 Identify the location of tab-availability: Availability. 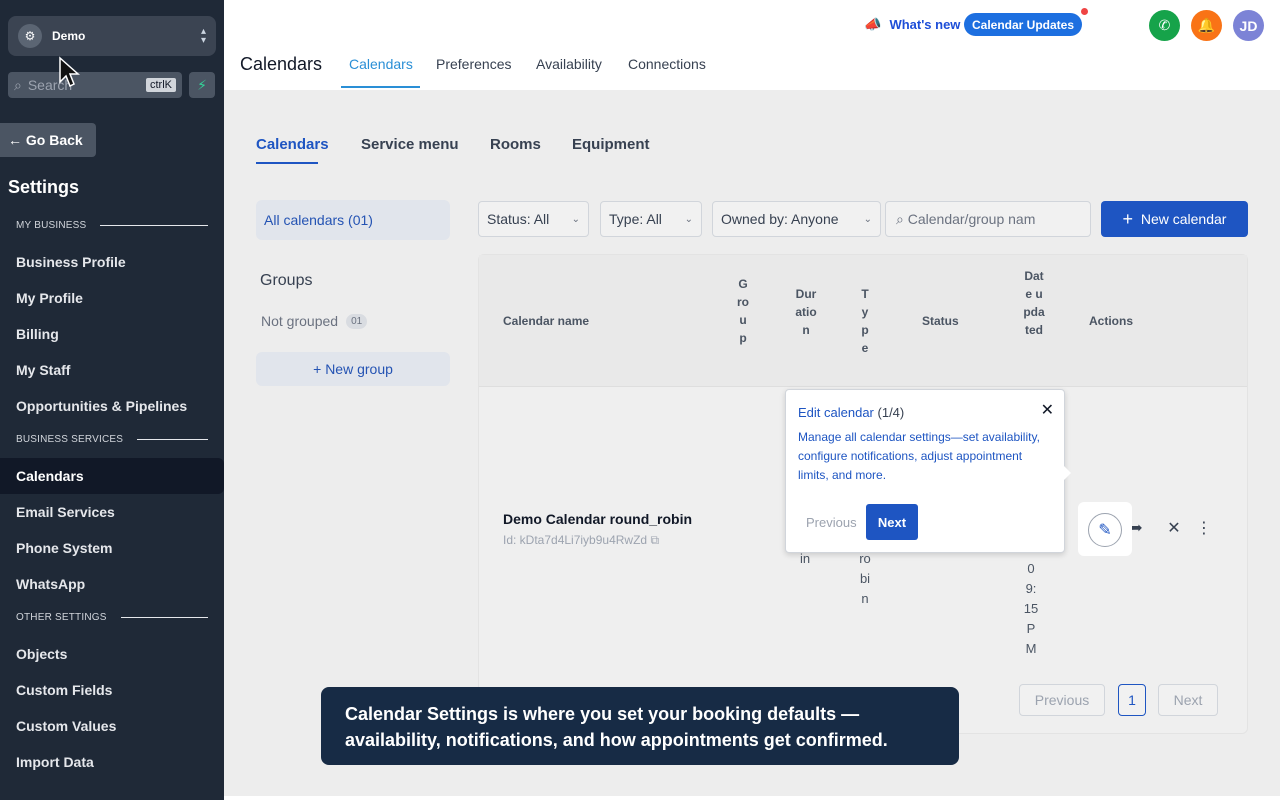
(569, 64).